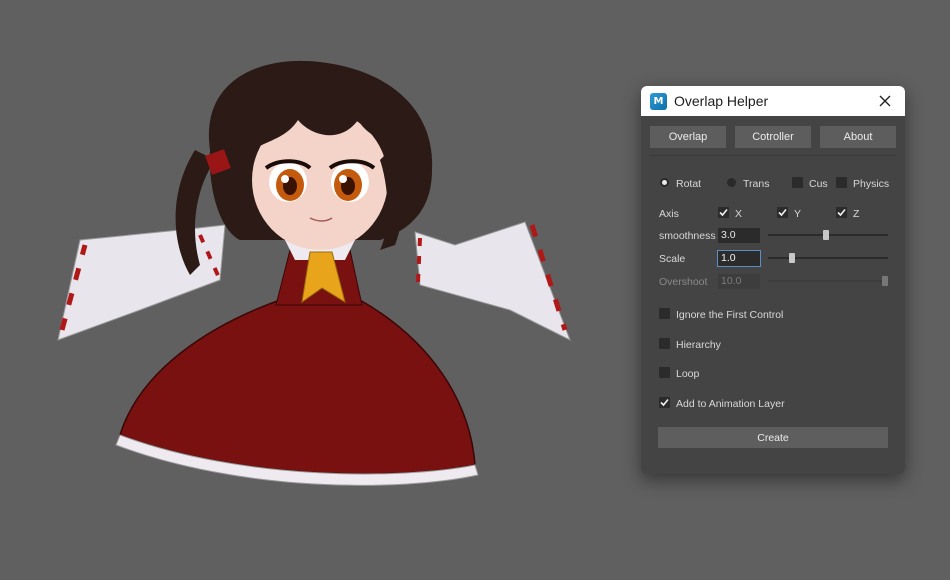 The height and width of the screenshot is (580, 950). Describe the element at coordinates (739, 258) in the screenshot. I see `scale-field: 1.0` at that location.